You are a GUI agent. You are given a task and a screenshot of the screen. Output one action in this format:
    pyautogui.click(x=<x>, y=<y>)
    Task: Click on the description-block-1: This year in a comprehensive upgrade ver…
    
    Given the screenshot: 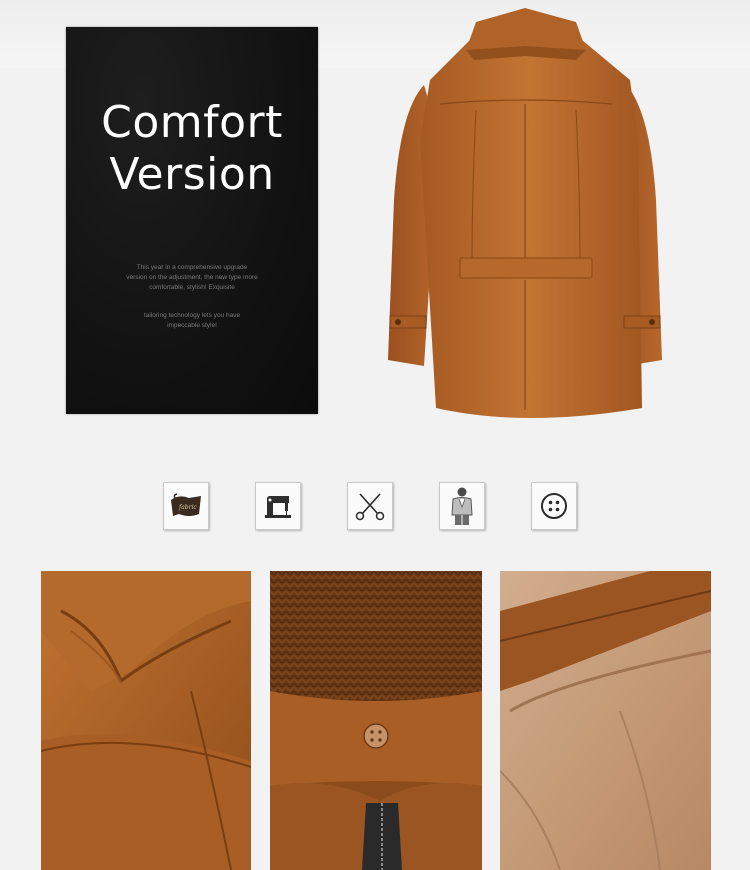 What is the action you would take?
    pyautogui.click(x=192, y=278)
    